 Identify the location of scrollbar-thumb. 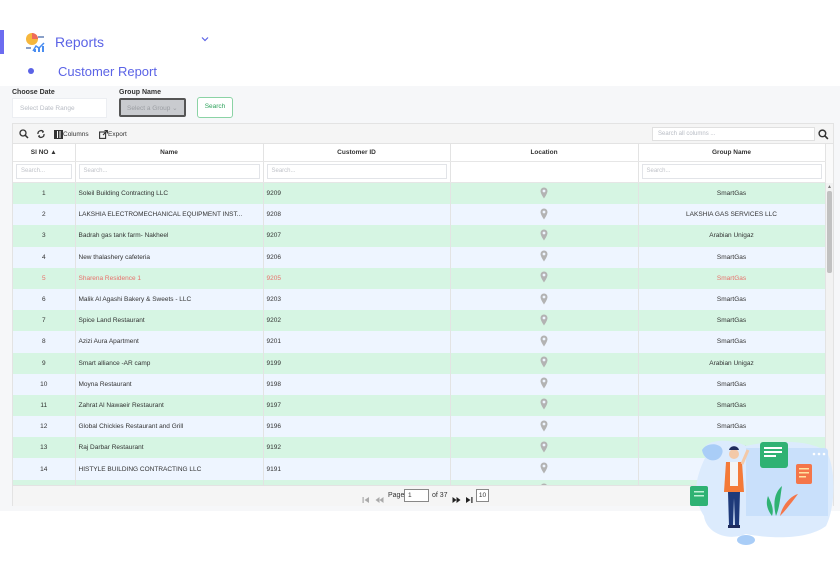
(829, 232).